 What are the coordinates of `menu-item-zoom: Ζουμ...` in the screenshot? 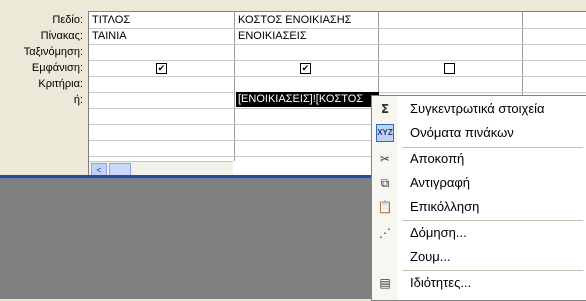 It's located at (478, 257).